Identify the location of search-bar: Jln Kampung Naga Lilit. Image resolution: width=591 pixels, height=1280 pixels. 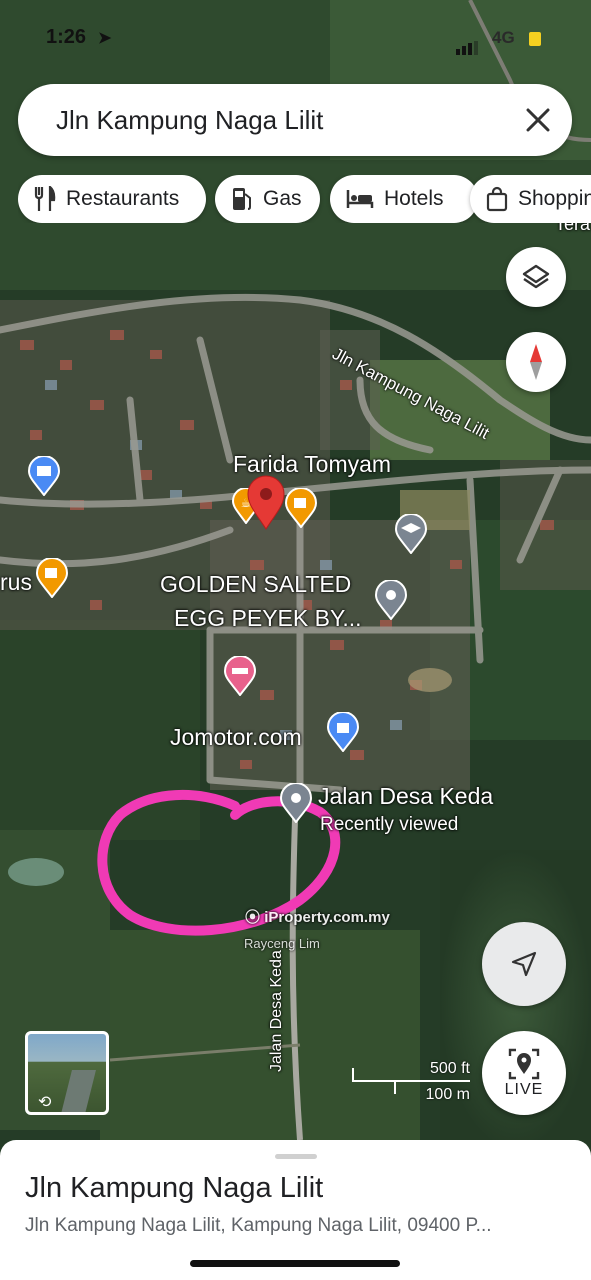
(295, 120).